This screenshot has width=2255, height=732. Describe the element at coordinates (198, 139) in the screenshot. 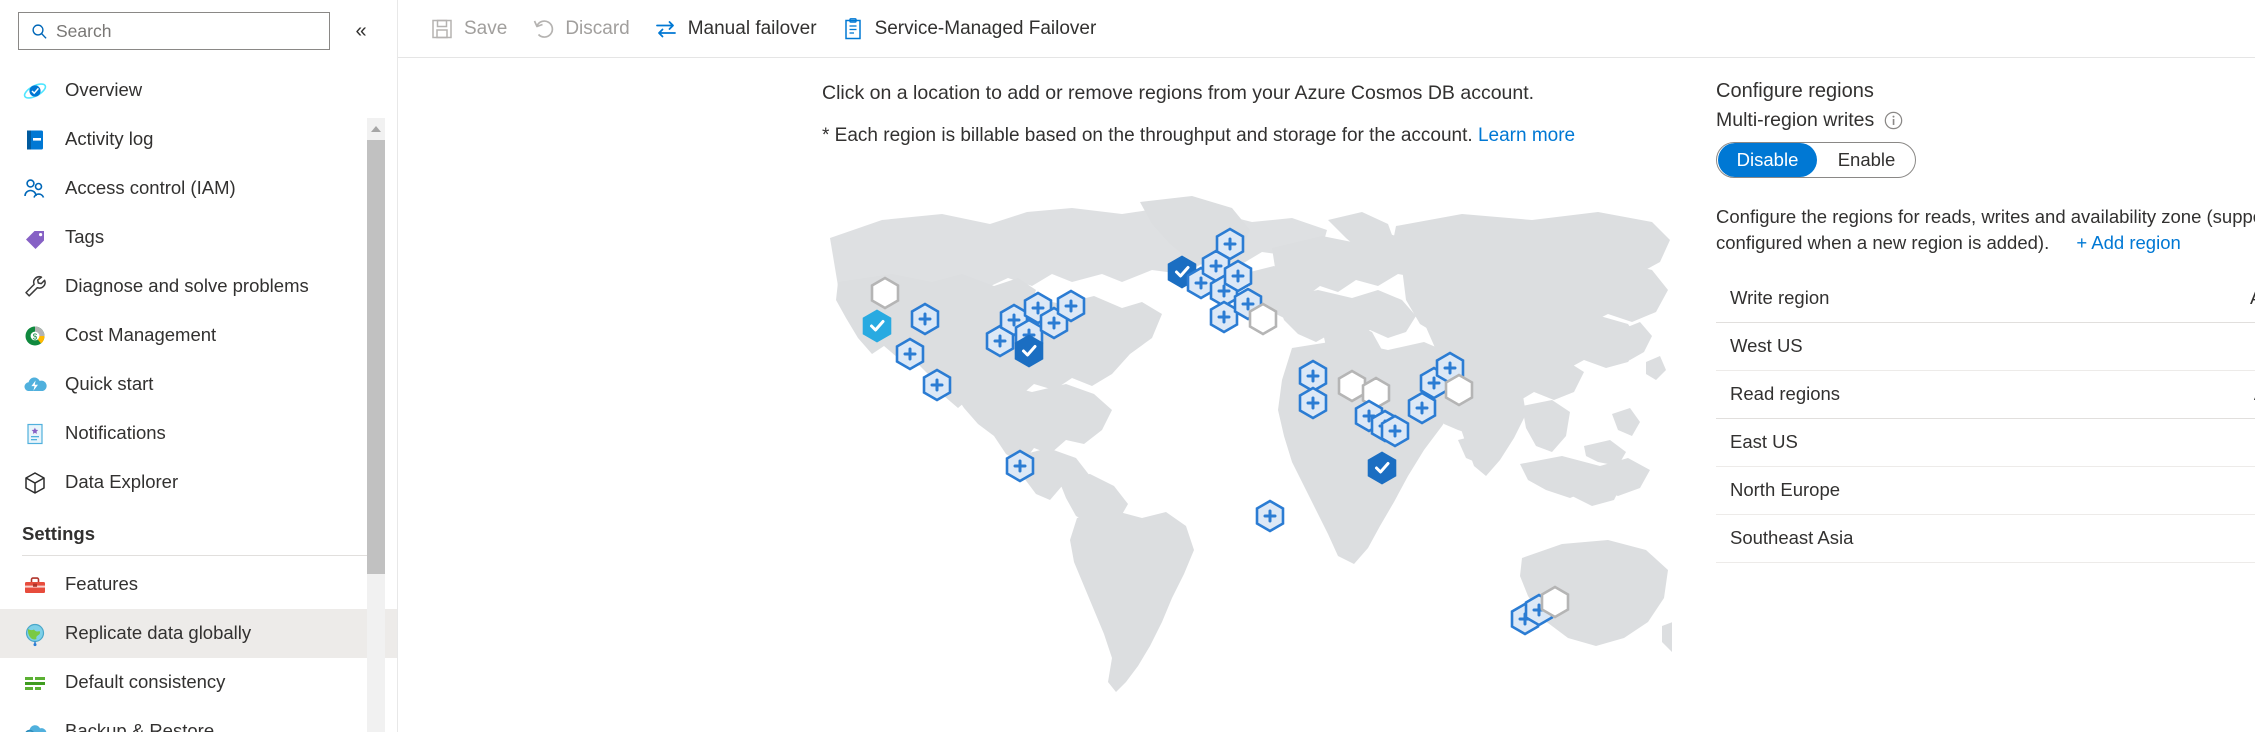

I see `sidebar-item-activity-log: Activity log` at that location.